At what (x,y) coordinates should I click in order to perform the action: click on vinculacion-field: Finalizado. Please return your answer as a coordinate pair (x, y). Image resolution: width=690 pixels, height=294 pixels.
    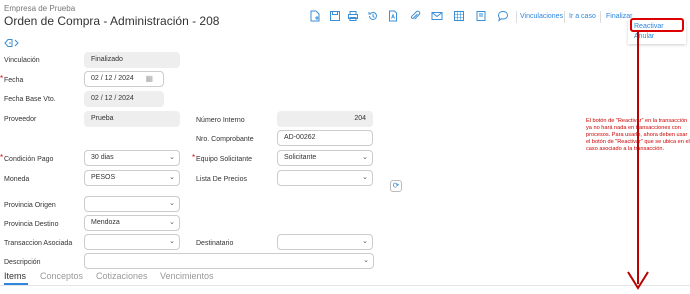
    Looking at the image, I should click on (132, 60).